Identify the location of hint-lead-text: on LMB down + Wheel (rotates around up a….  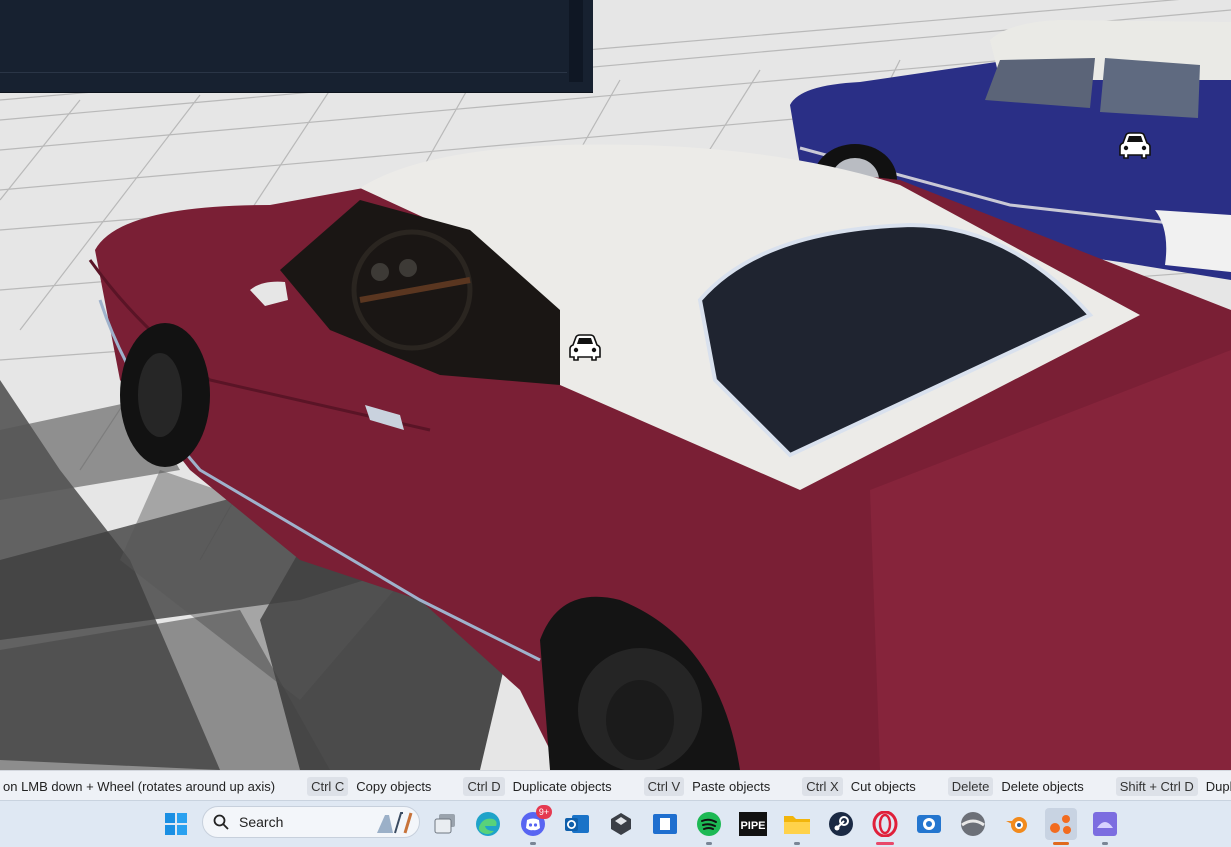
(139, 786).